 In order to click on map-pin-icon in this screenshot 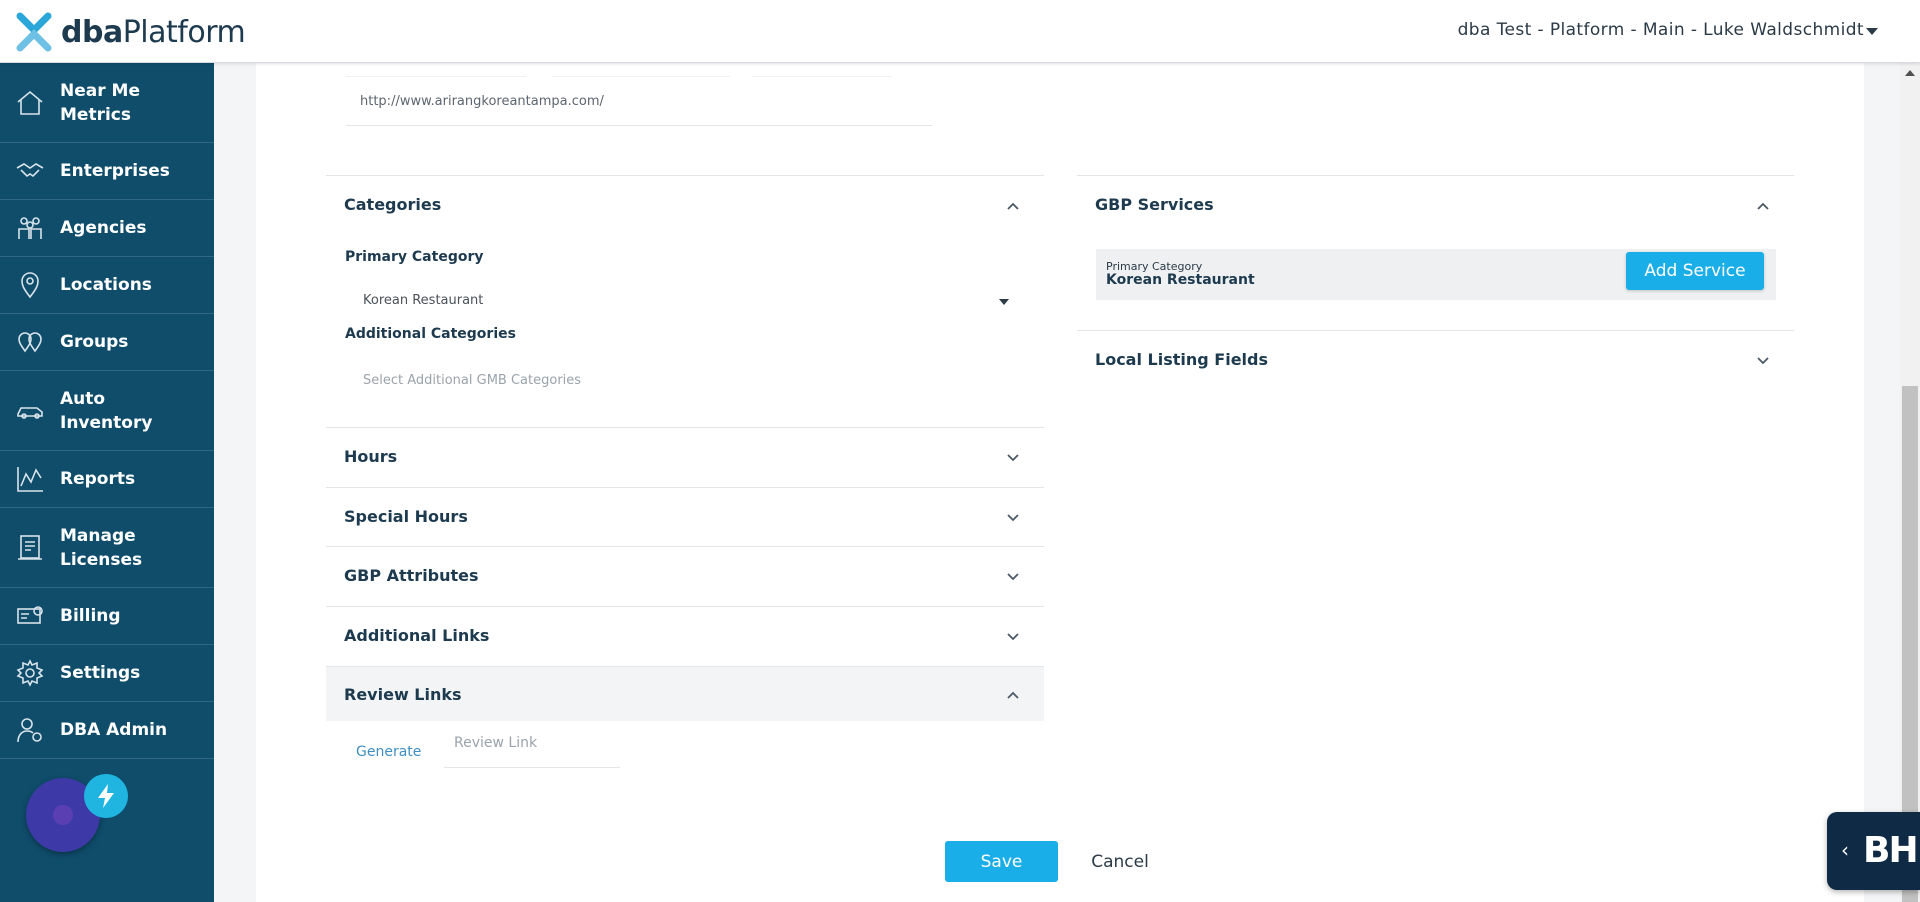, I will do `click(30, 285)`.